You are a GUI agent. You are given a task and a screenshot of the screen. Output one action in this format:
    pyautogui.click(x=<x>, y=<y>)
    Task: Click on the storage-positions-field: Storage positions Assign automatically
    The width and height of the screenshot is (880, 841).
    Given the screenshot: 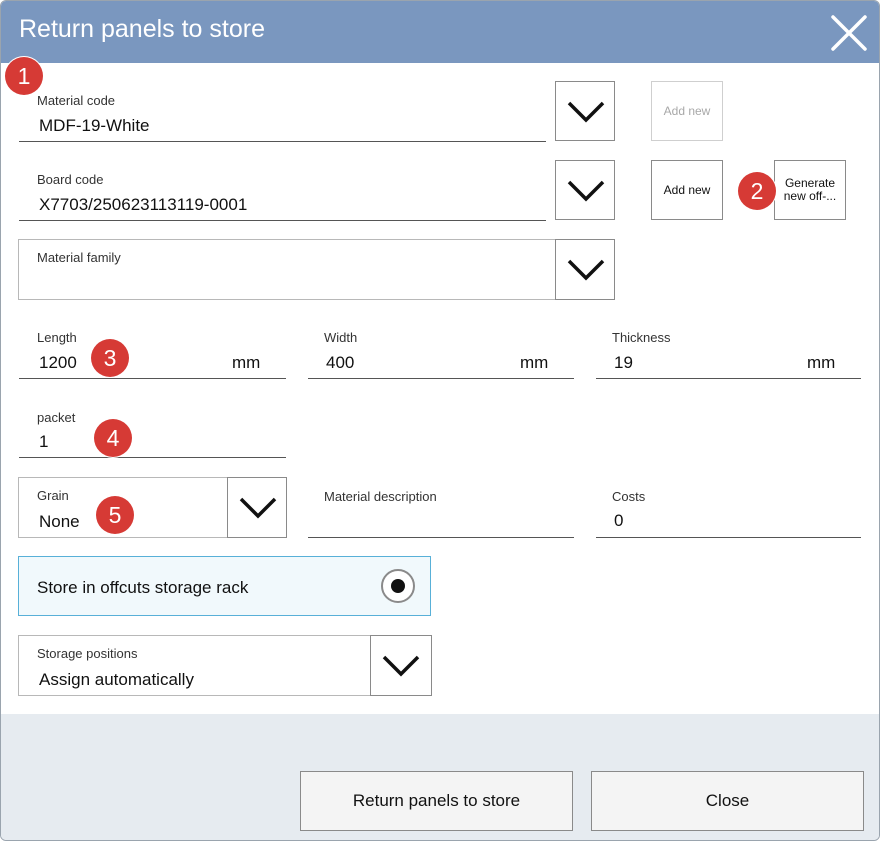 What is the action you would take?
    pyautogui.click(x=194, y=665)
    